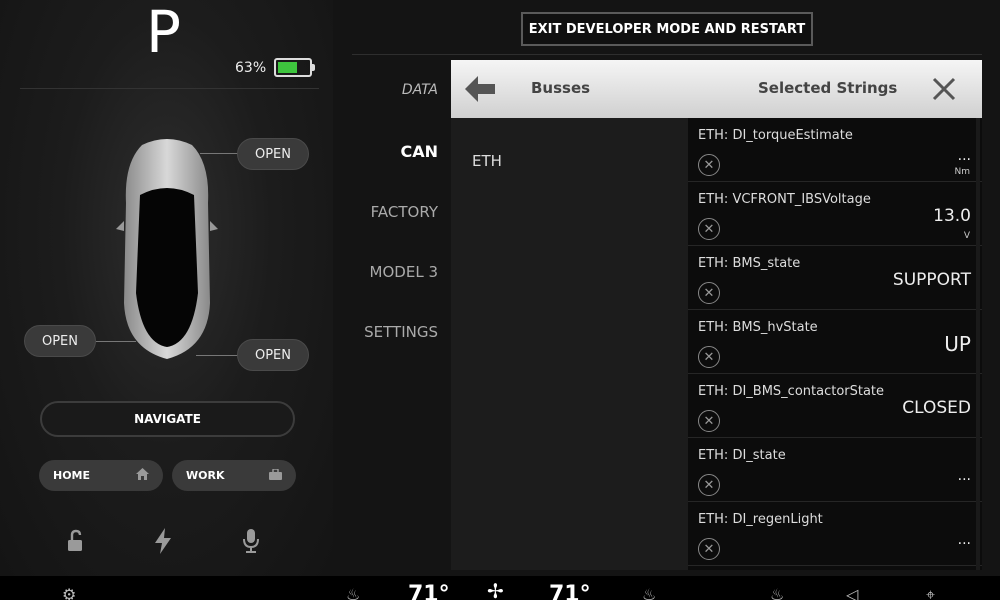  I want to click on car-top-view, so click(167, 249).